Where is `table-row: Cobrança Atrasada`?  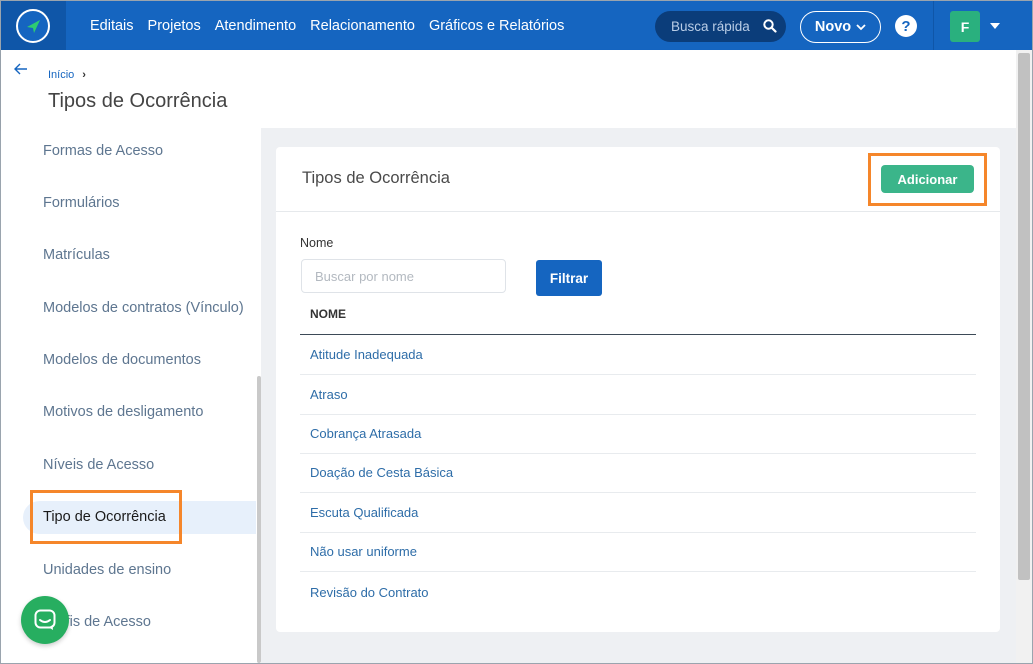
table-row: Cobrança Atrasada is located at coordinates (638, 434).